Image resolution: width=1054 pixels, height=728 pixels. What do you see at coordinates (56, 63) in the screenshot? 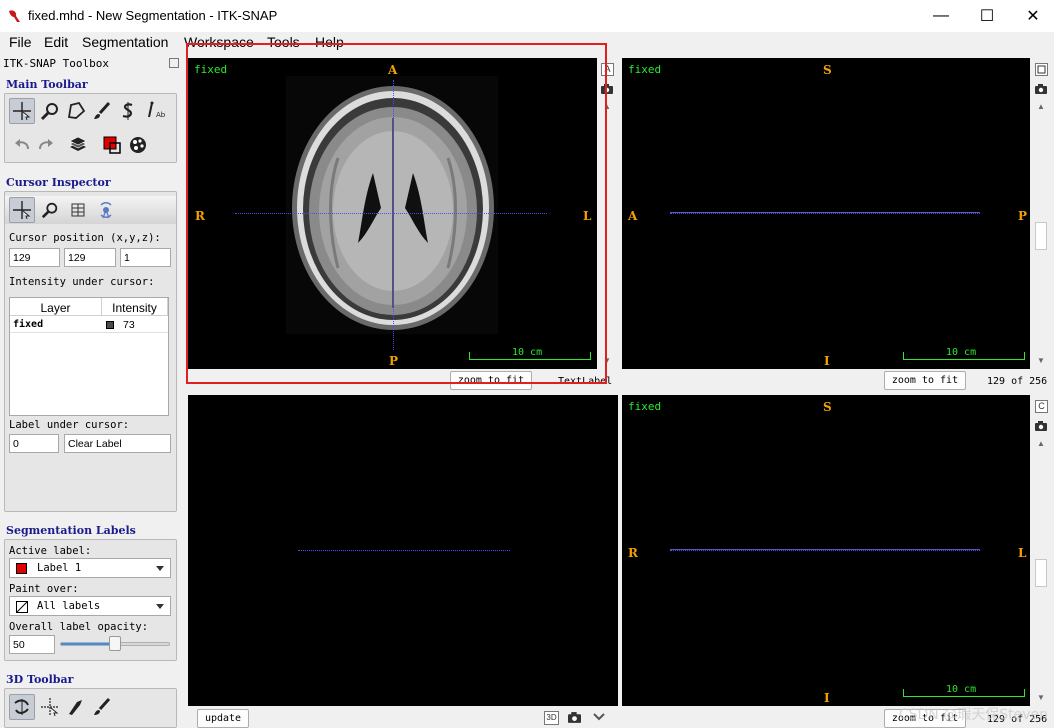
I see `toolbox-title: ITK-SNAP Toolbox` at bounding box center [56, 63].